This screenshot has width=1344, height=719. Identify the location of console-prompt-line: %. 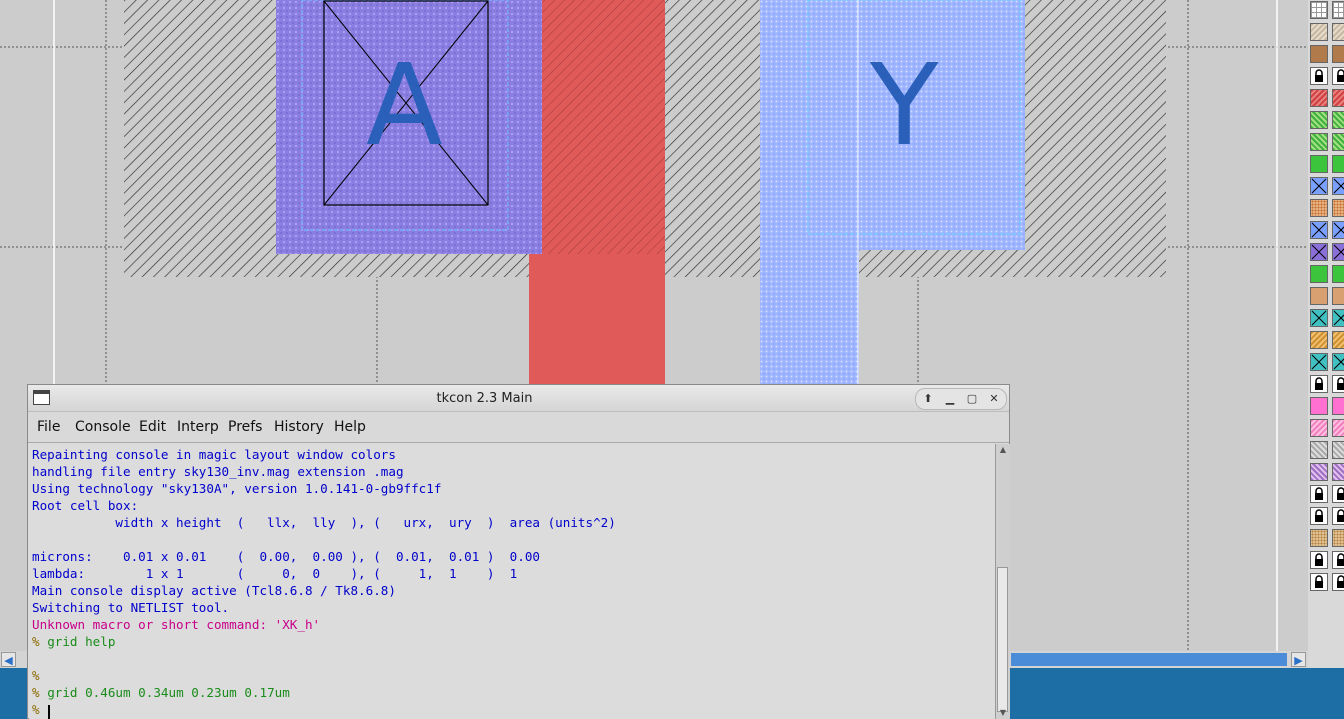
(36, 675).